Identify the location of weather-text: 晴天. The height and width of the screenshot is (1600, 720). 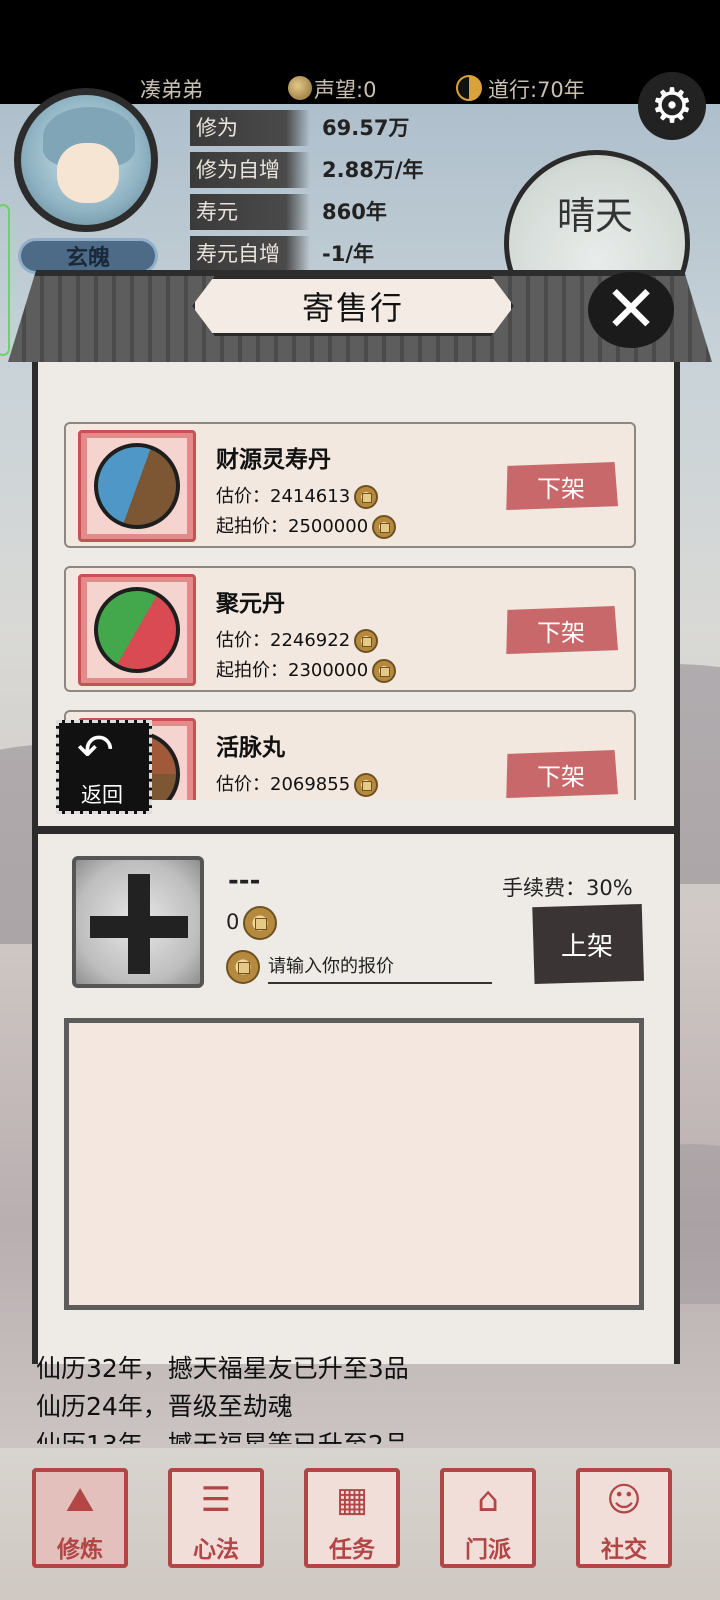
(595, 216).